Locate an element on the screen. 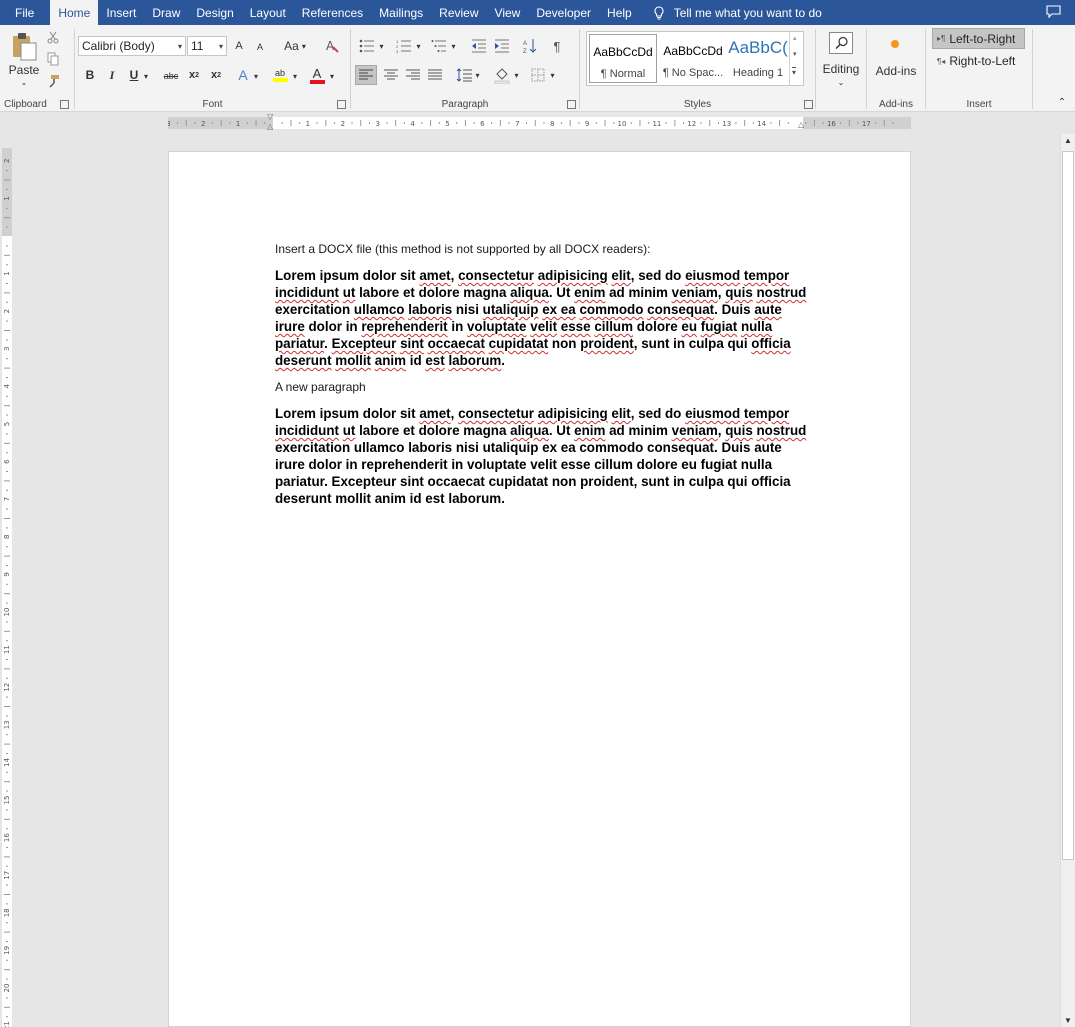 The width and height of the screenshot is (1075, 1027). strikethrough-button: abc is located at coordinates (171, 76).